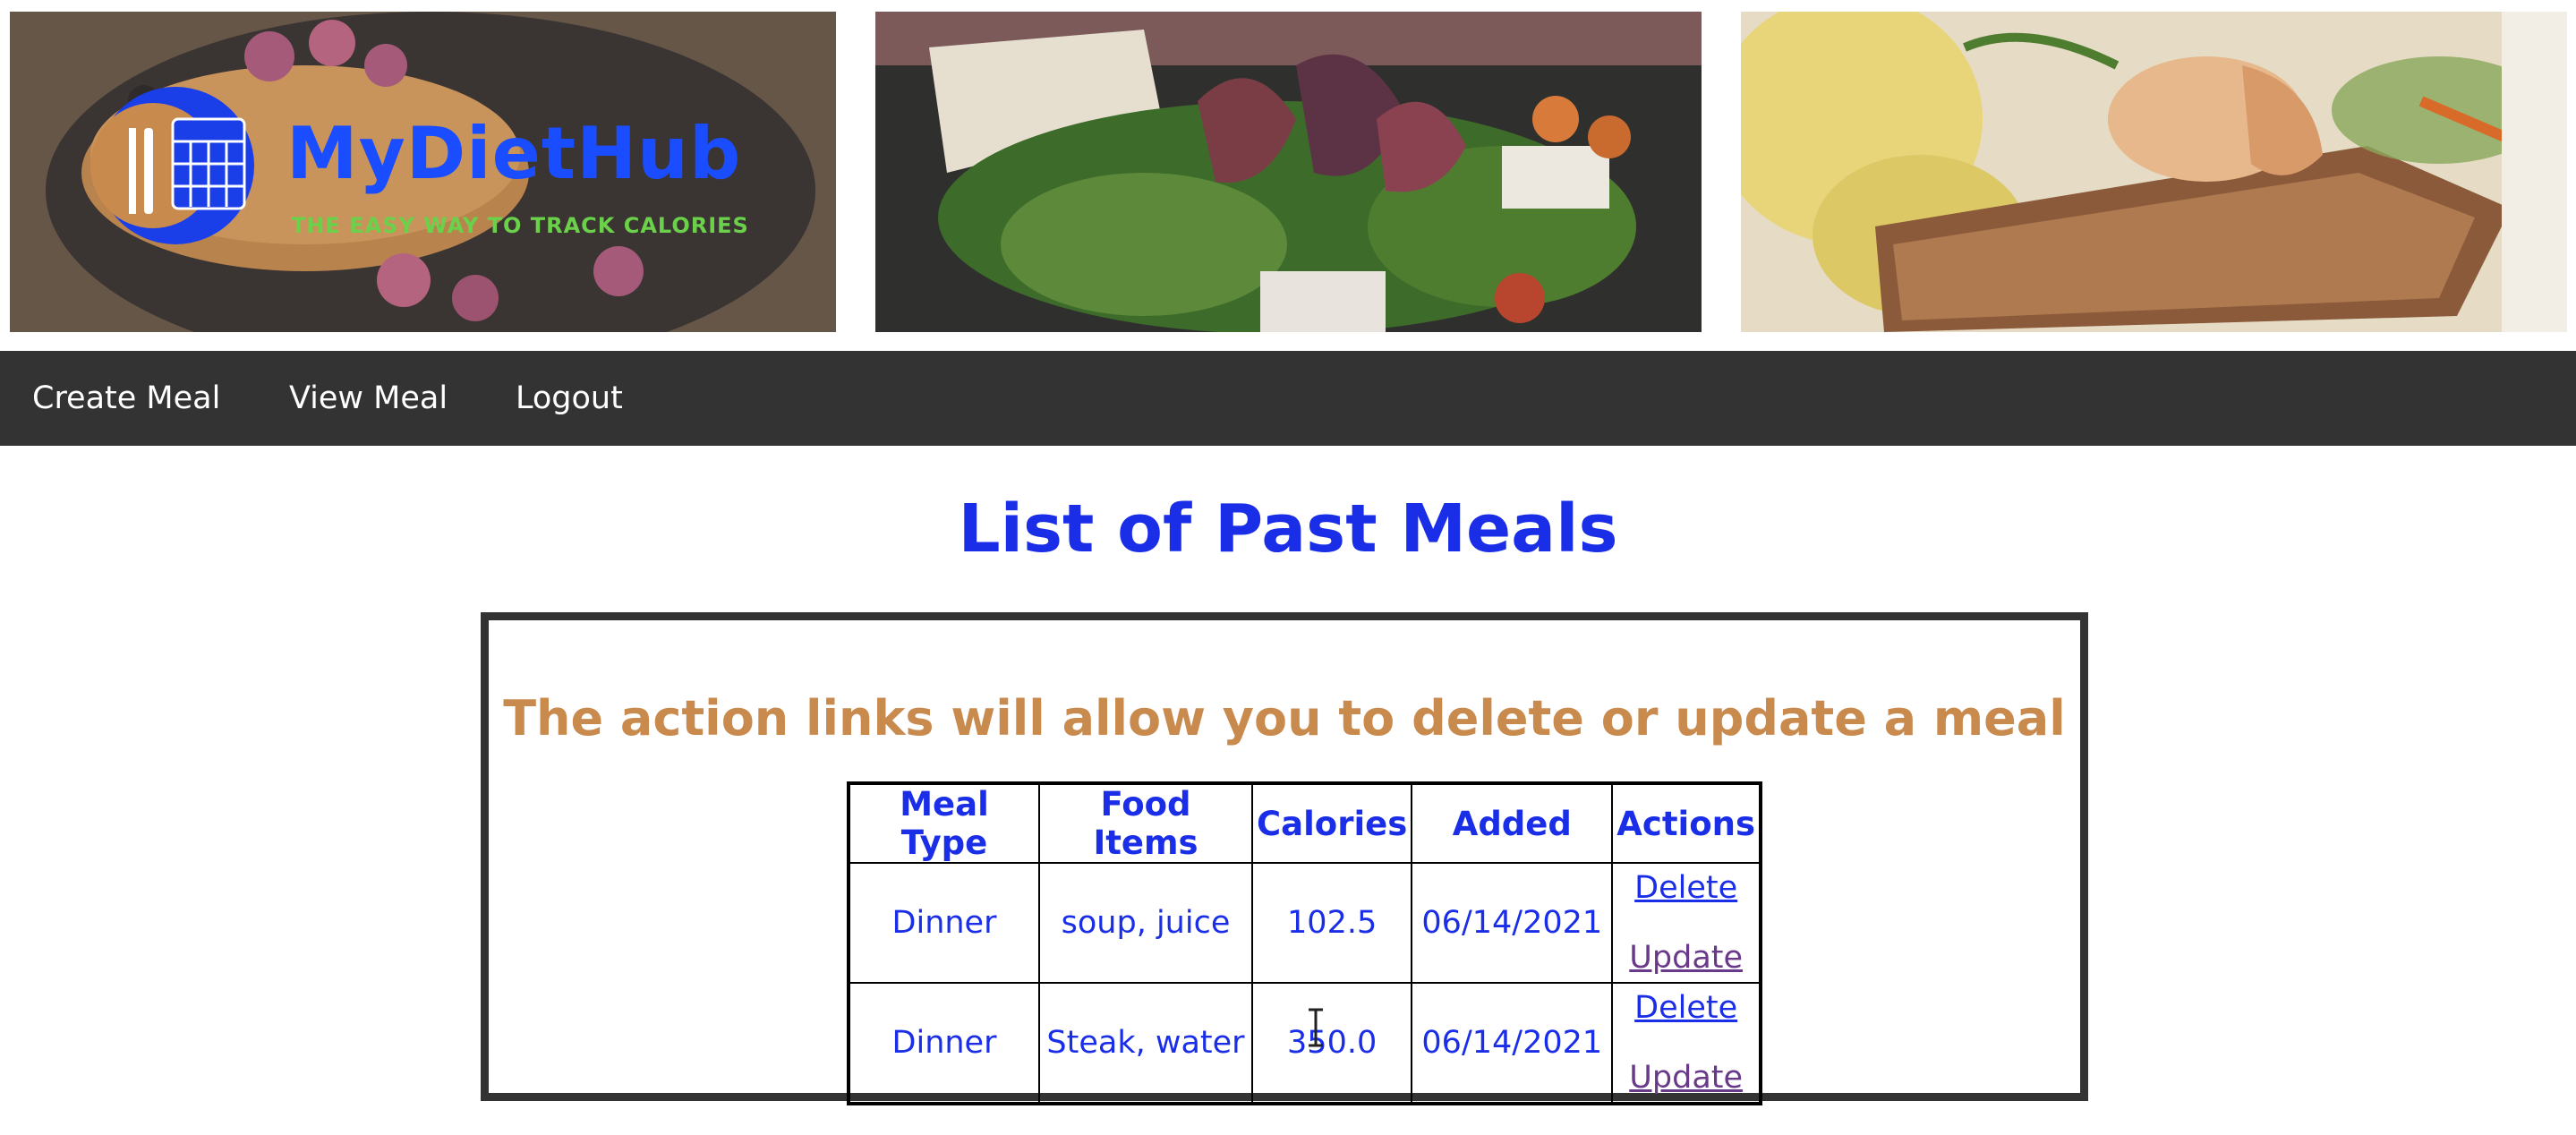 The height and width of the screenshot is (1135, 2576). I want to click on brand-tagline: THE EASY WAY TO TRACK CALORIES, so click(520, 226).